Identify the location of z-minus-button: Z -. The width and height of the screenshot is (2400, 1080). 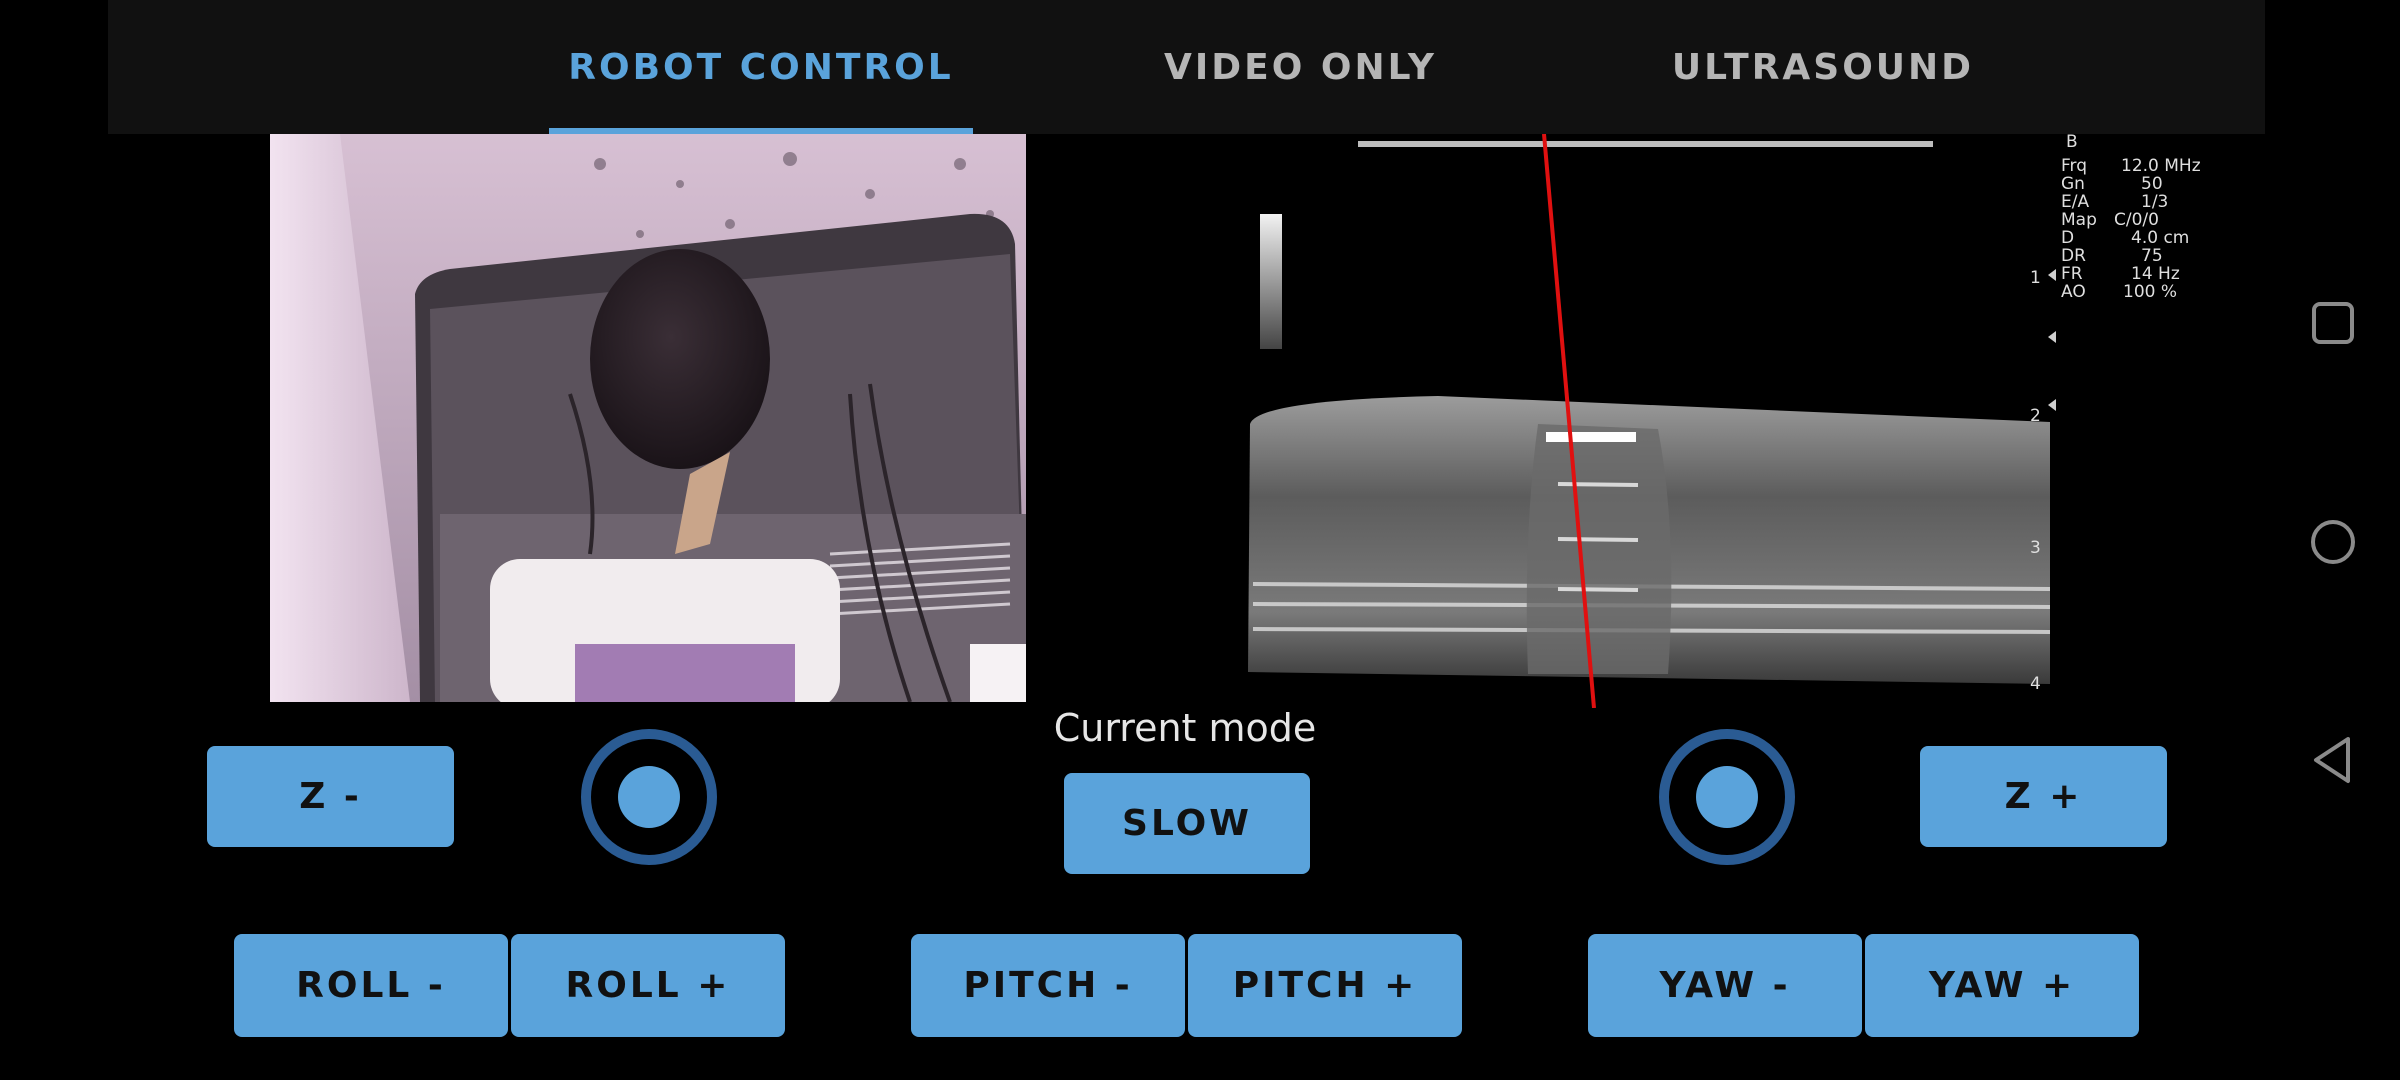
(330, 796).